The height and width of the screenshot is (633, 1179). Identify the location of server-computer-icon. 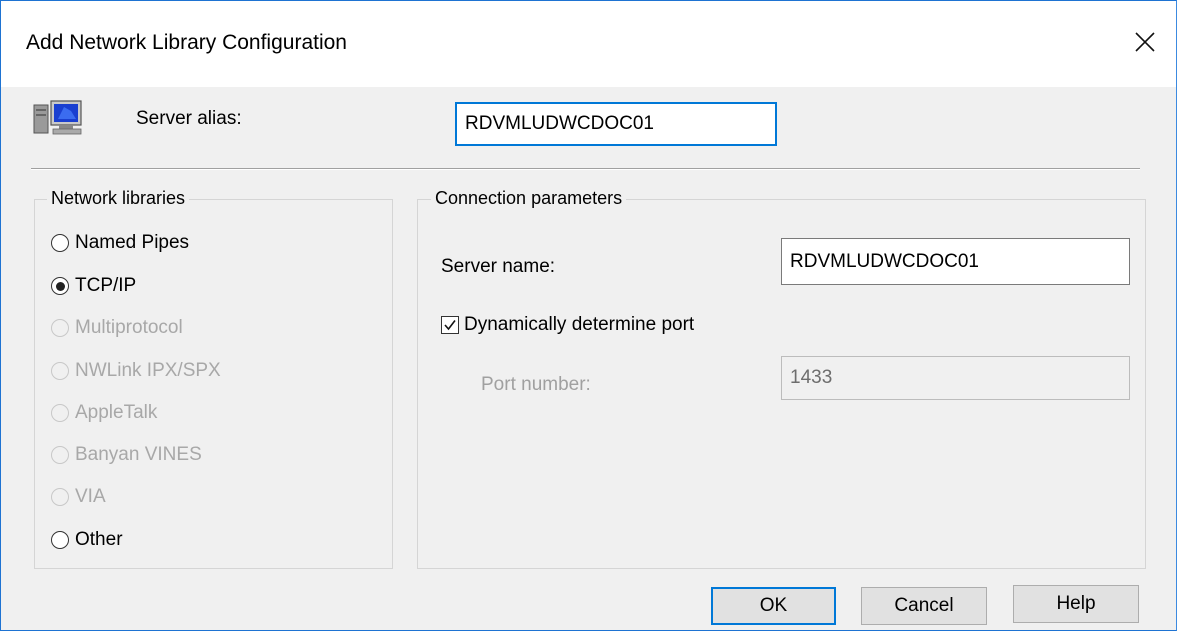
(61, 119).